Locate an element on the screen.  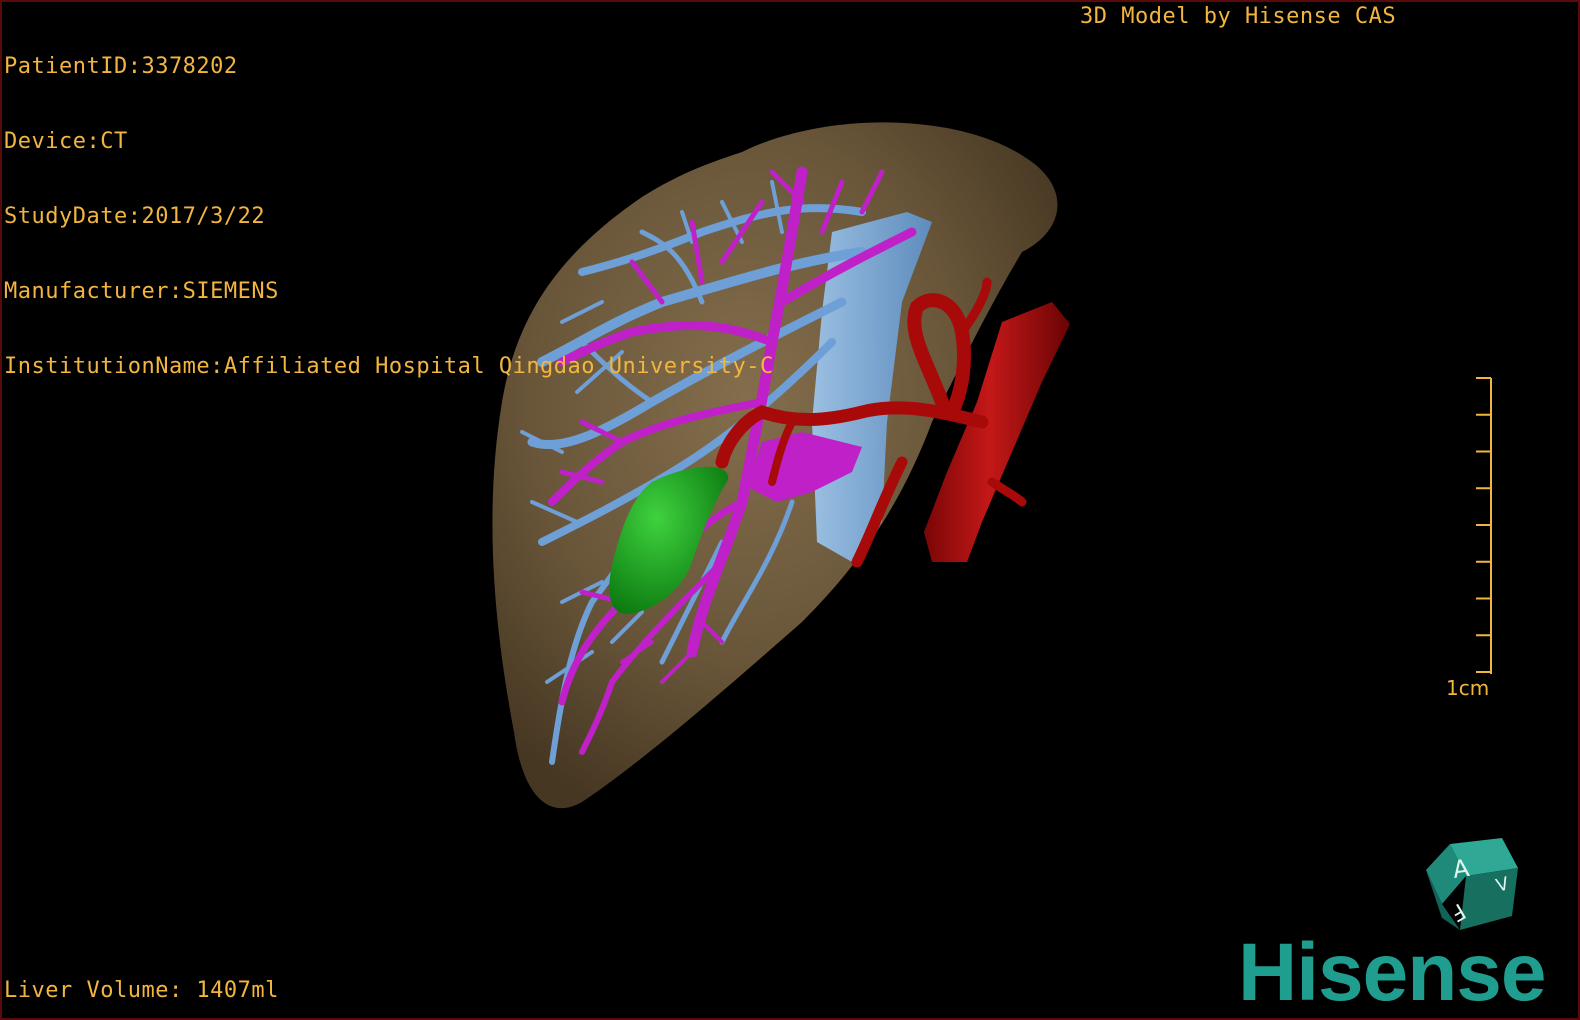
orientation-cube: A V F is located at coordinates (1472, 886).